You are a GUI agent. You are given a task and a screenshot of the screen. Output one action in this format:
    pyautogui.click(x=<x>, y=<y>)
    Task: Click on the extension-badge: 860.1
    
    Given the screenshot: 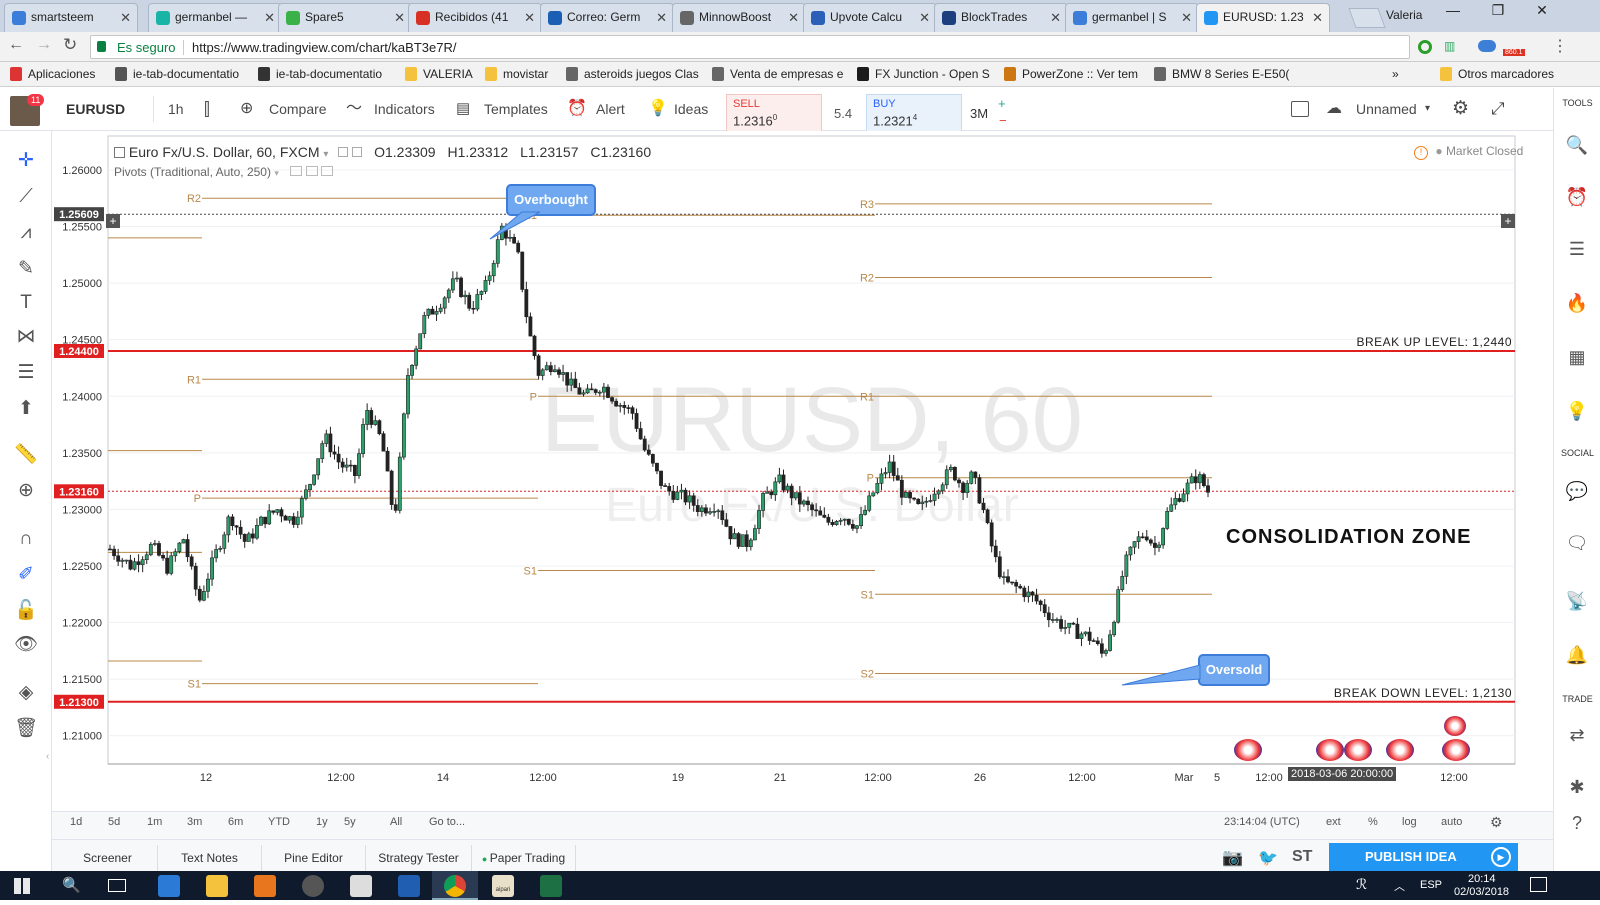 What is the action you would take?
    pyautogui.click(x=1514, y=52)
    